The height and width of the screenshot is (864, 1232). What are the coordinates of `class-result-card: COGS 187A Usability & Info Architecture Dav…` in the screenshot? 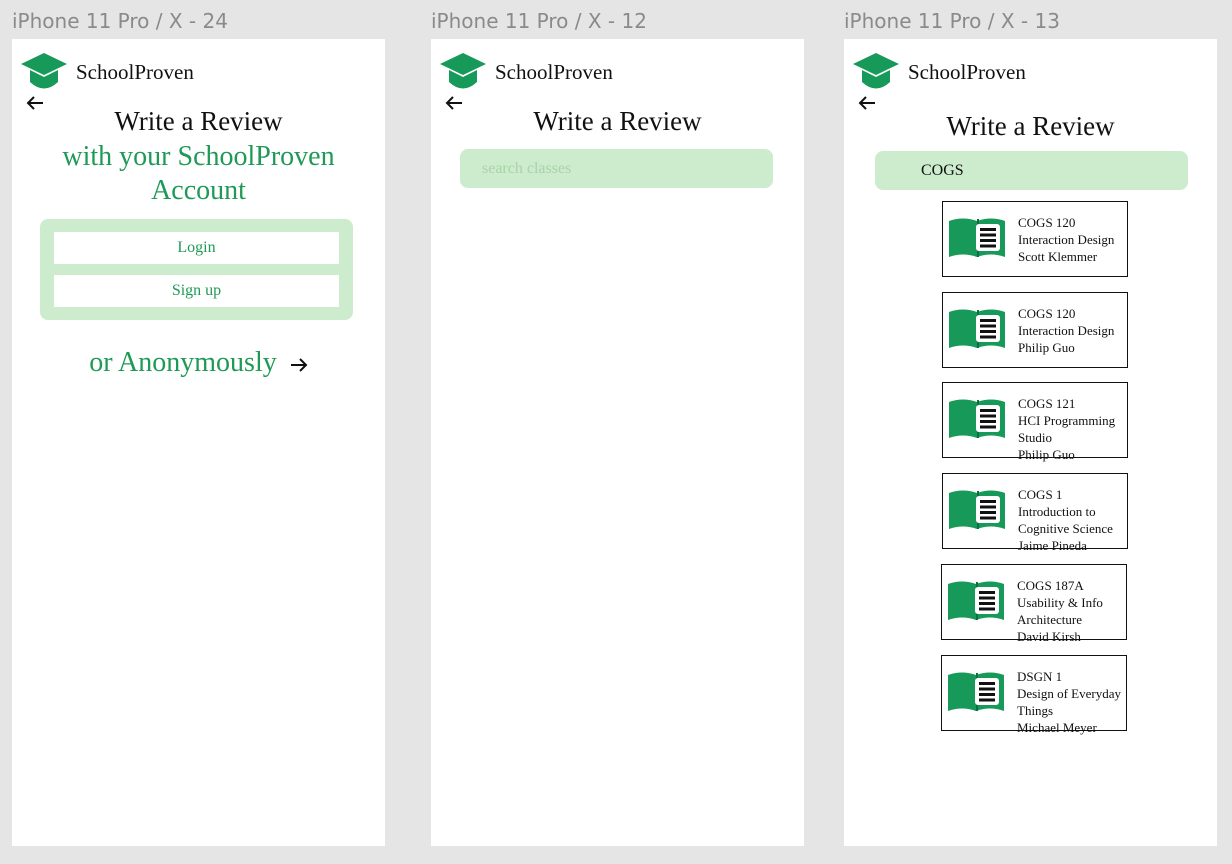 It's located at (1034, 604).